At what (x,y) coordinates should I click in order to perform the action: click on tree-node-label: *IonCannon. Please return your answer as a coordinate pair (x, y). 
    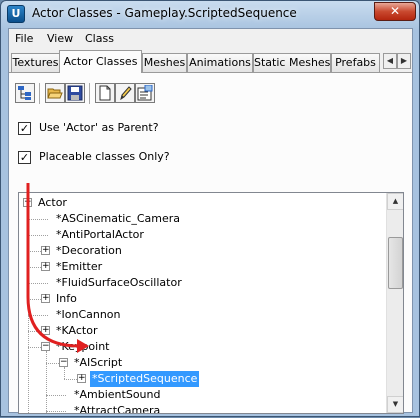
    Looking at the image, I should click on (88, 315).